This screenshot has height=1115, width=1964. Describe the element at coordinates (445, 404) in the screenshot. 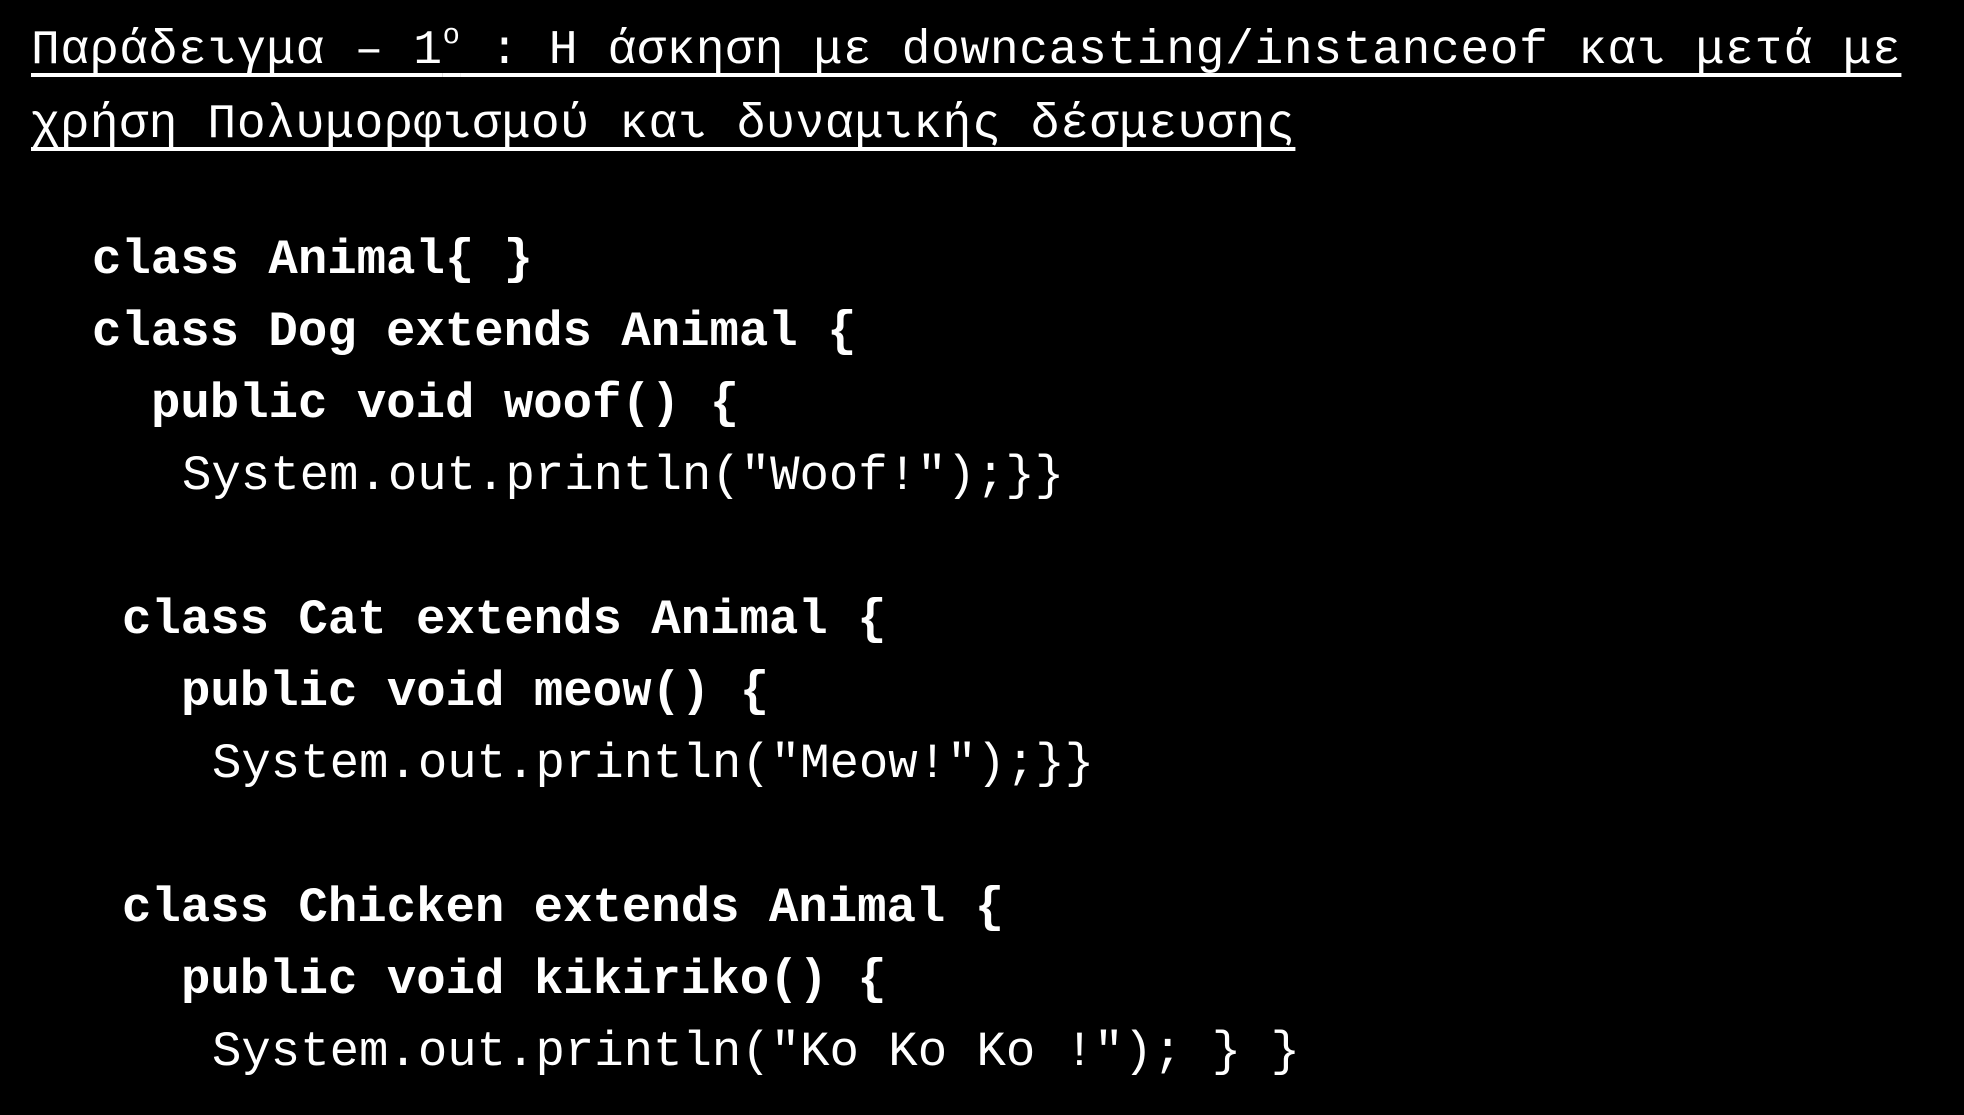

I see `code-line-dog-method: public void woof() {` at that location.